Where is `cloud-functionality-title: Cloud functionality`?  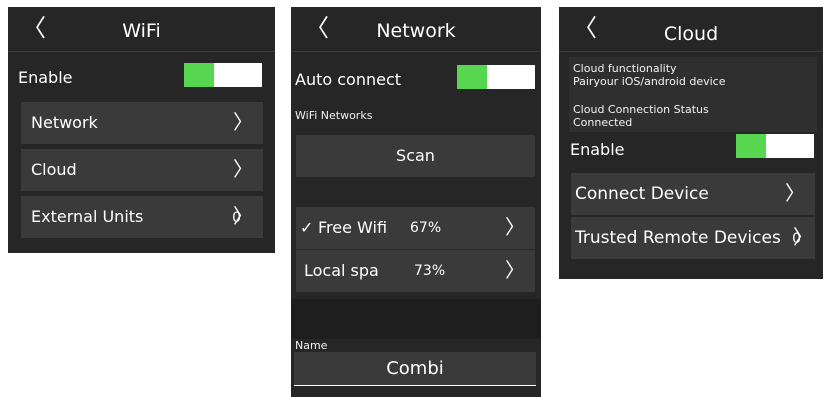
cloud-functionality-title: Cloud functionality is located at coordinates (625, 68).